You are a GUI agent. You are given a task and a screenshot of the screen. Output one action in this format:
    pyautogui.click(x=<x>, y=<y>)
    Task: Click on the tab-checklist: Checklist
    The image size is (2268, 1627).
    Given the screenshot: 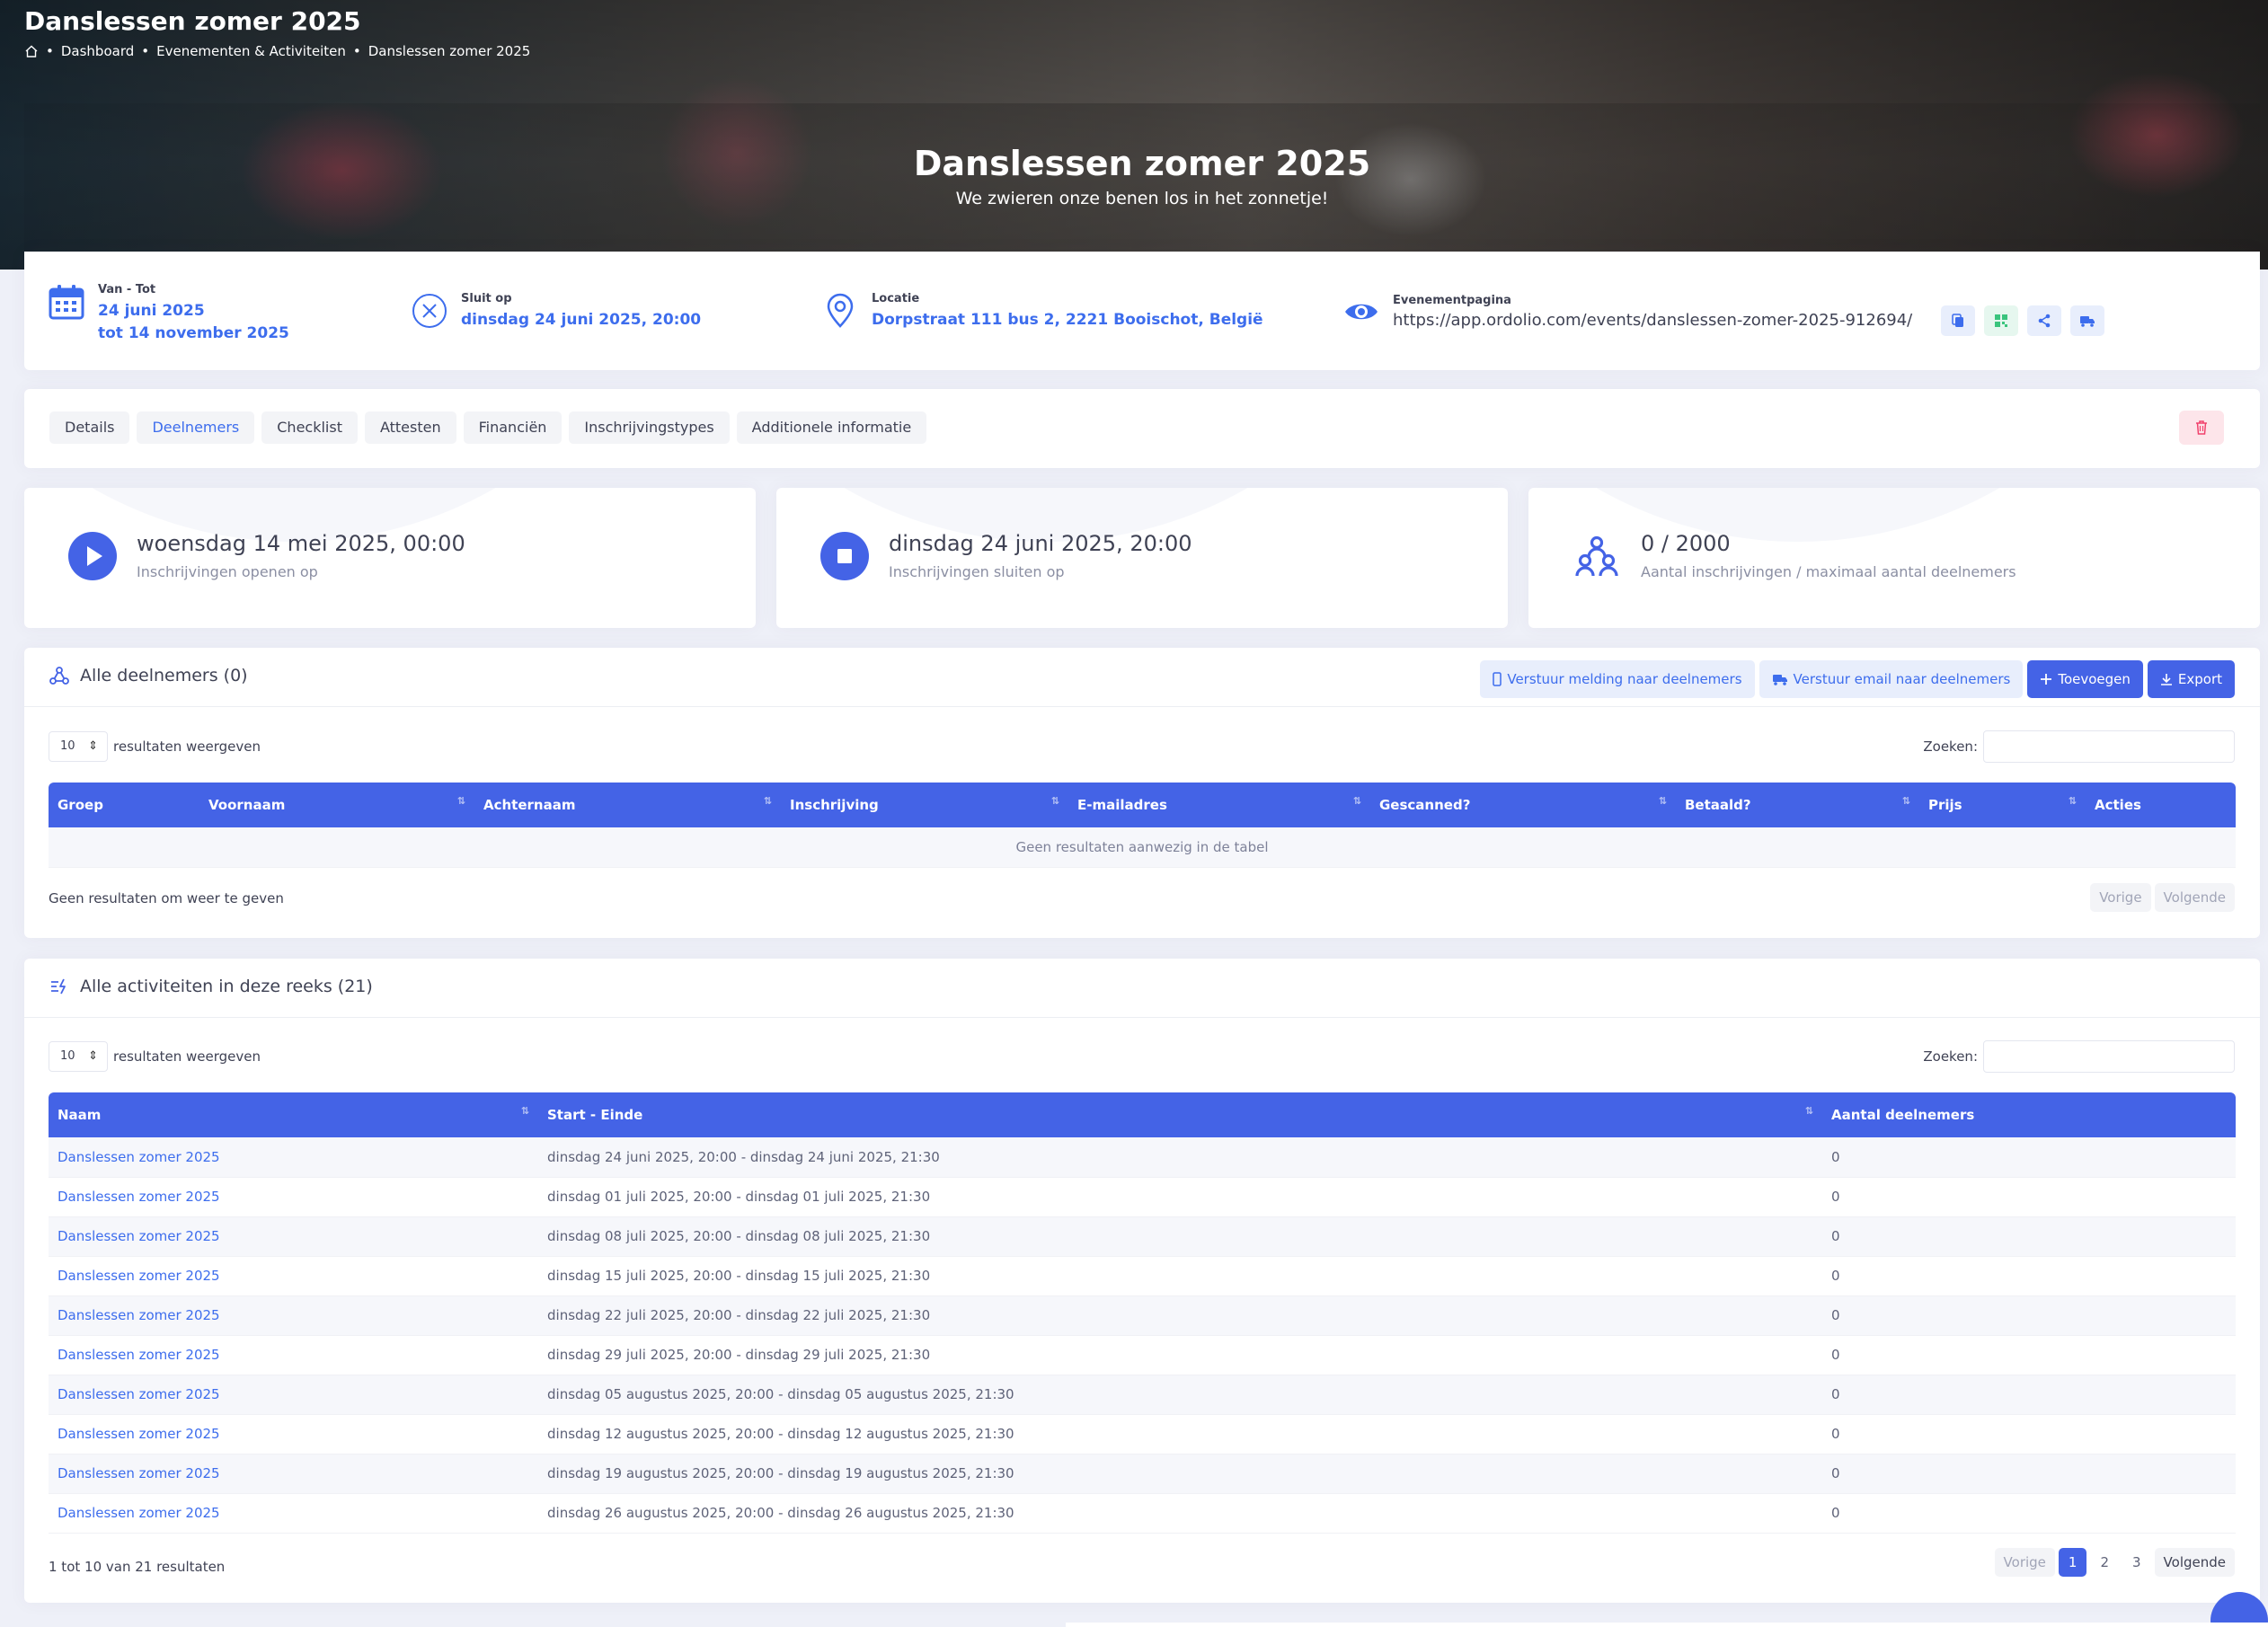 What is the action you would take?
    pyautogui.click(x=309, y=427)
    